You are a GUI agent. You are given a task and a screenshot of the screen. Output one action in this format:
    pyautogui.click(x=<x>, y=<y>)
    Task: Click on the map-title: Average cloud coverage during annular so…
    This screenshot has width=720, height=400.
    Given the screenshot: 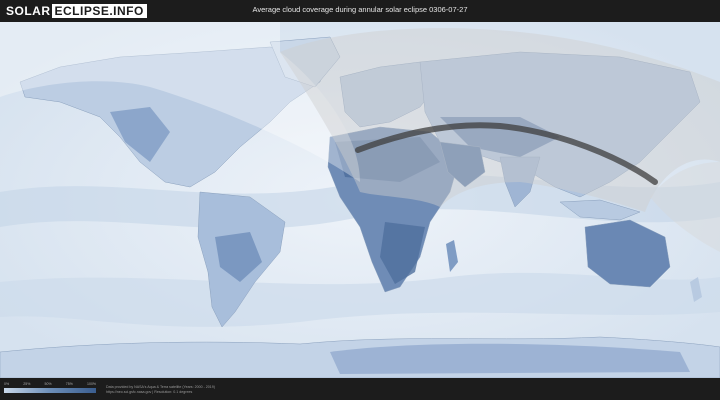 What is the action you would take?
    pyautogui.click(x=360, y=9)
    